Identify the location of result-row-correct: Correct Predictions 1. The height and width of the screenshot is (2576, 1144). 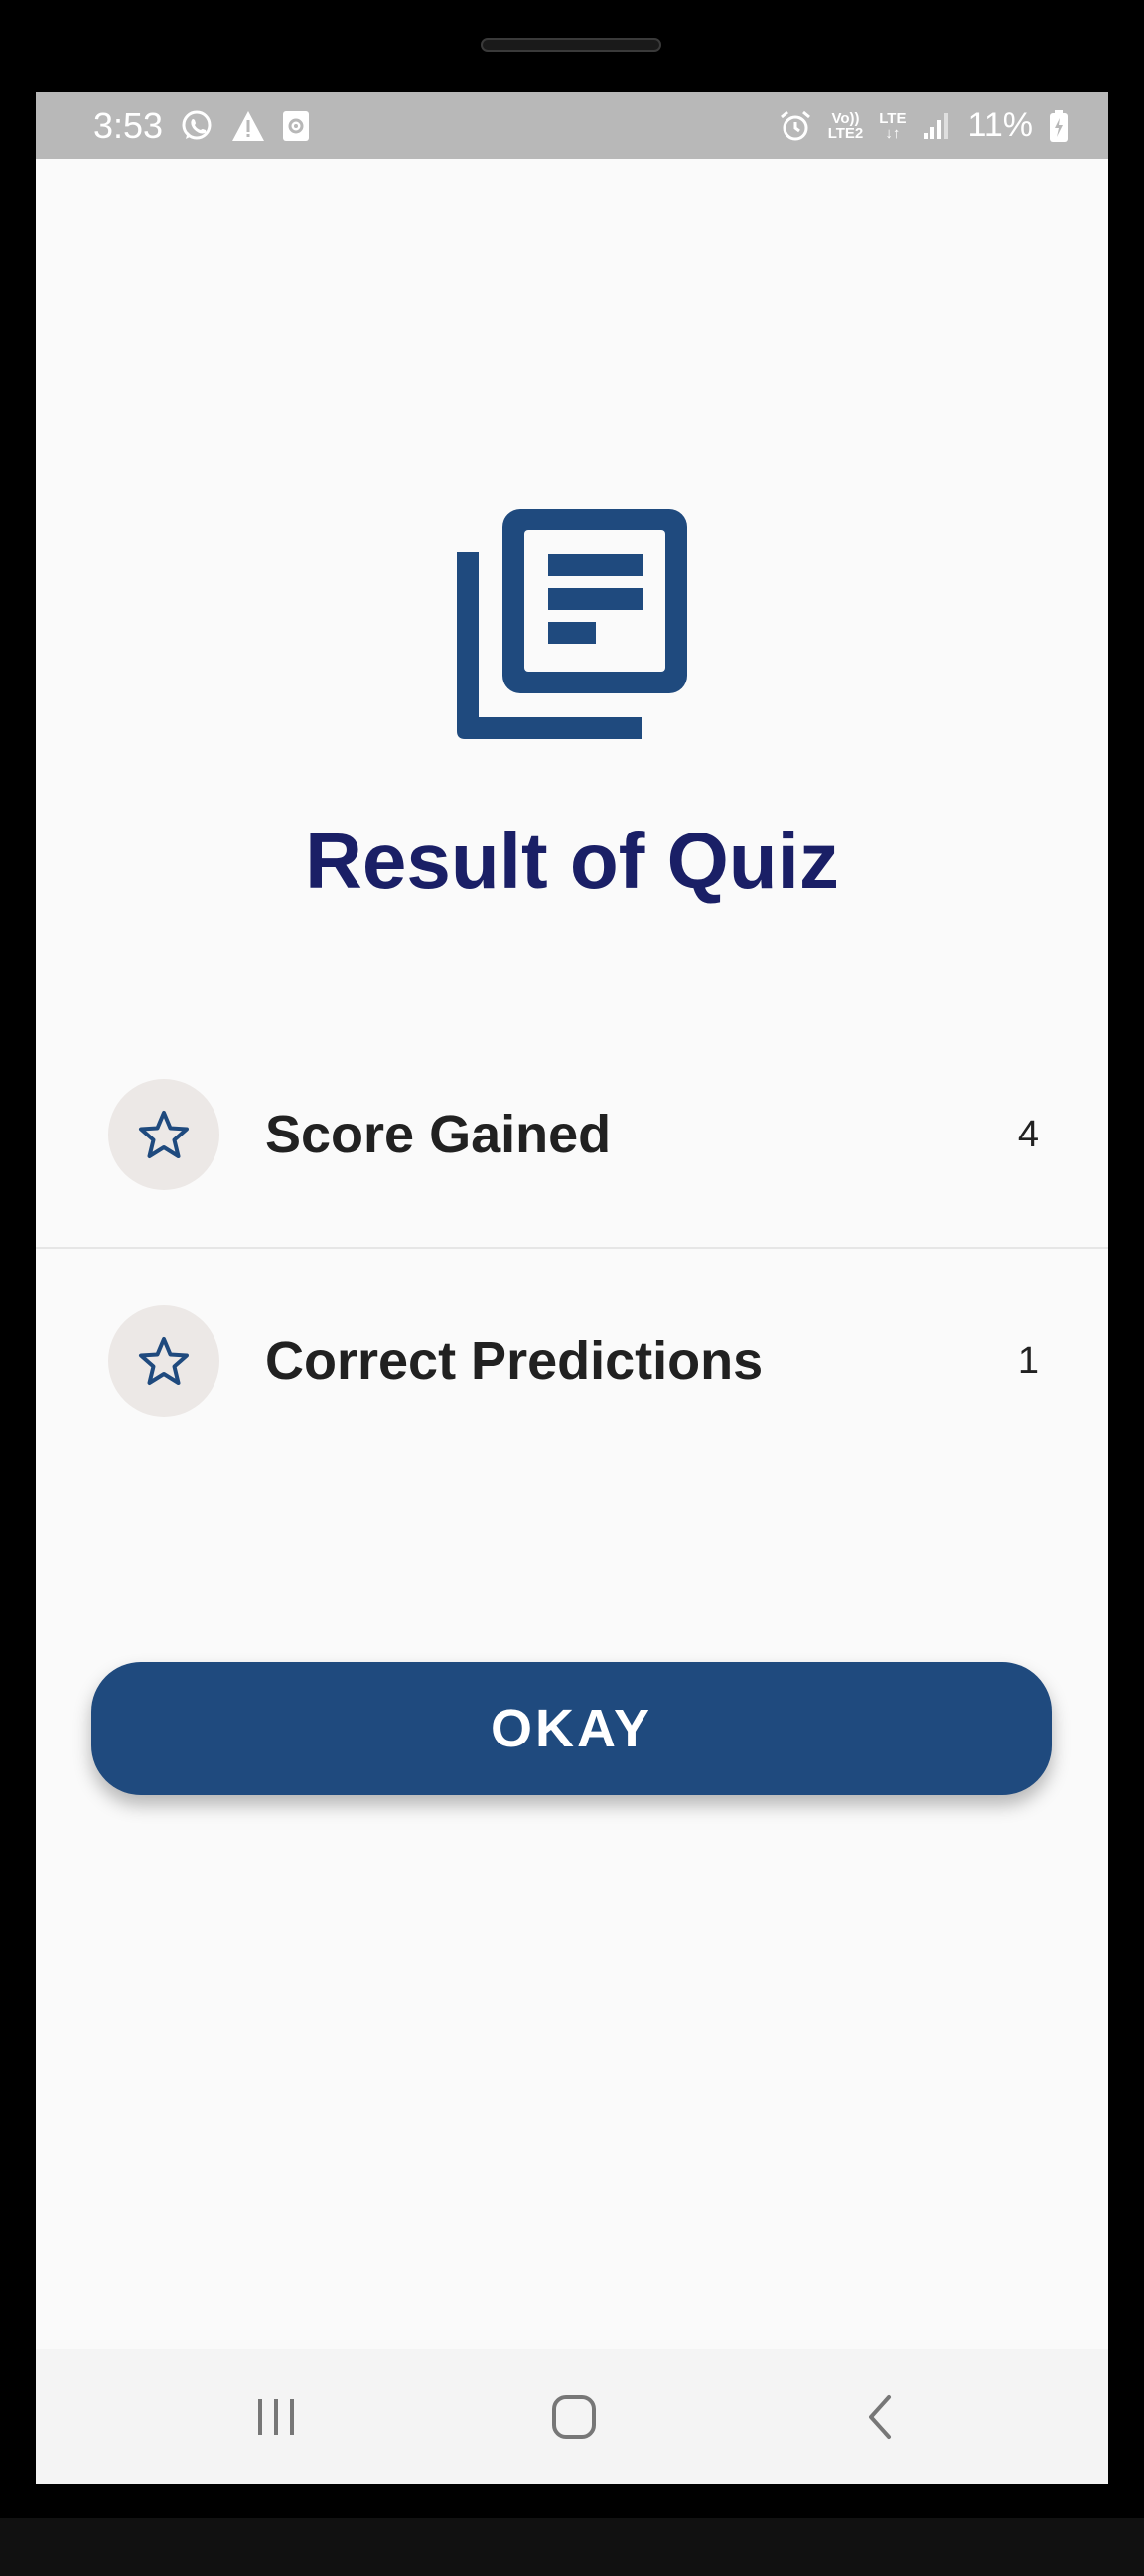
(572, 1361).